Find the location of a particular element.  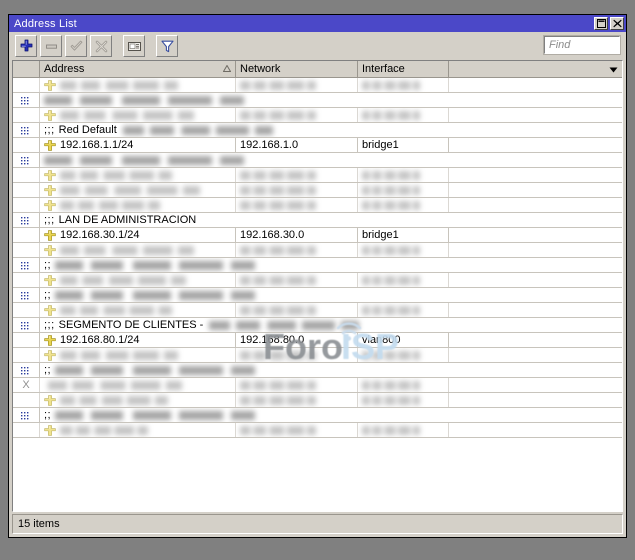

minus-icon is located at coordinates (51, 46).